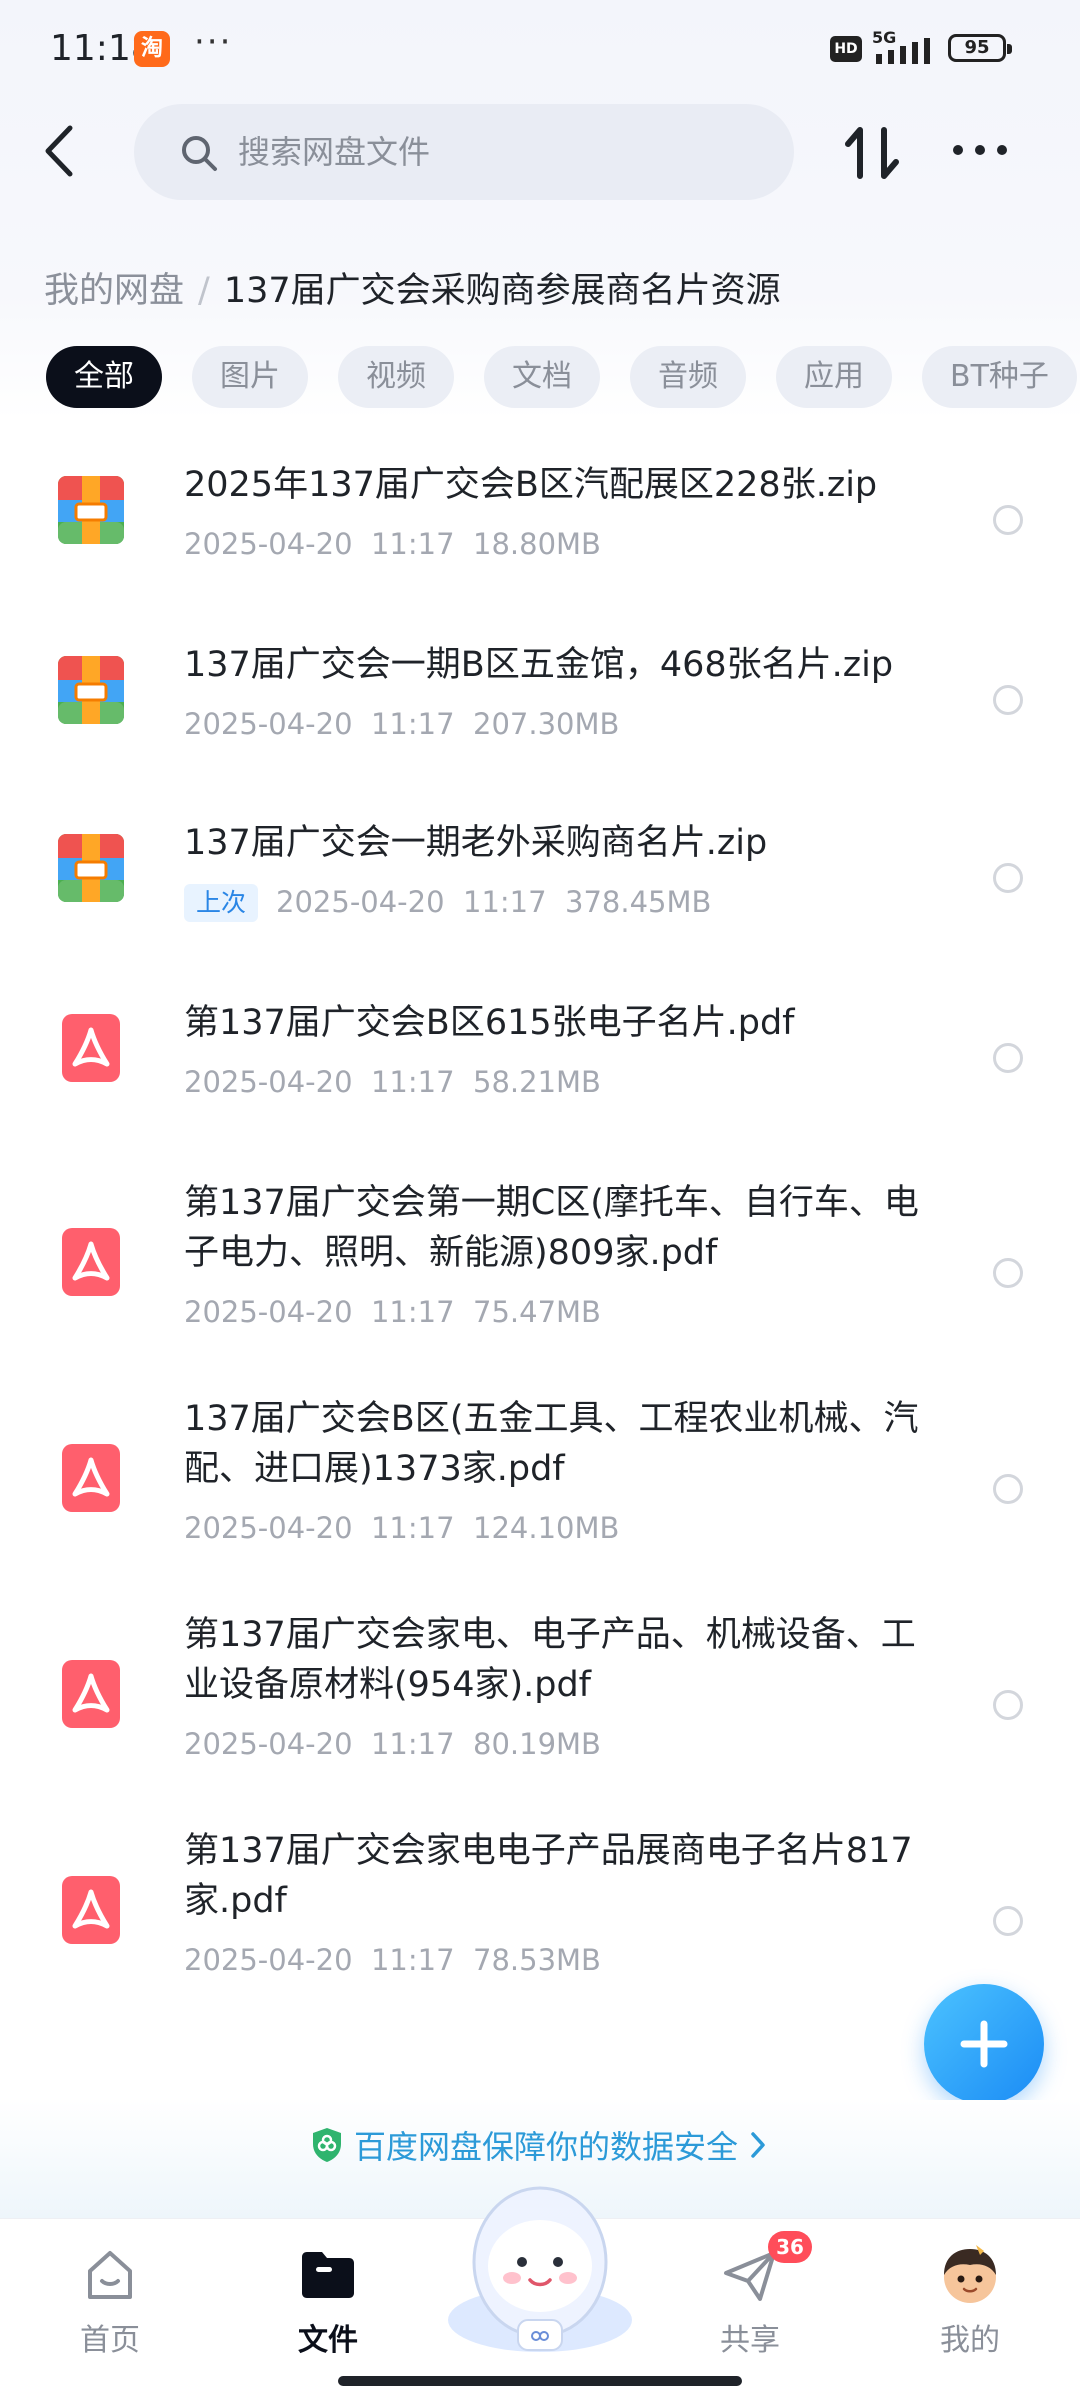 The height and width of the screenshot is (2400, 1080). I want to click on tab-apps: 应用, so click(834, 377).